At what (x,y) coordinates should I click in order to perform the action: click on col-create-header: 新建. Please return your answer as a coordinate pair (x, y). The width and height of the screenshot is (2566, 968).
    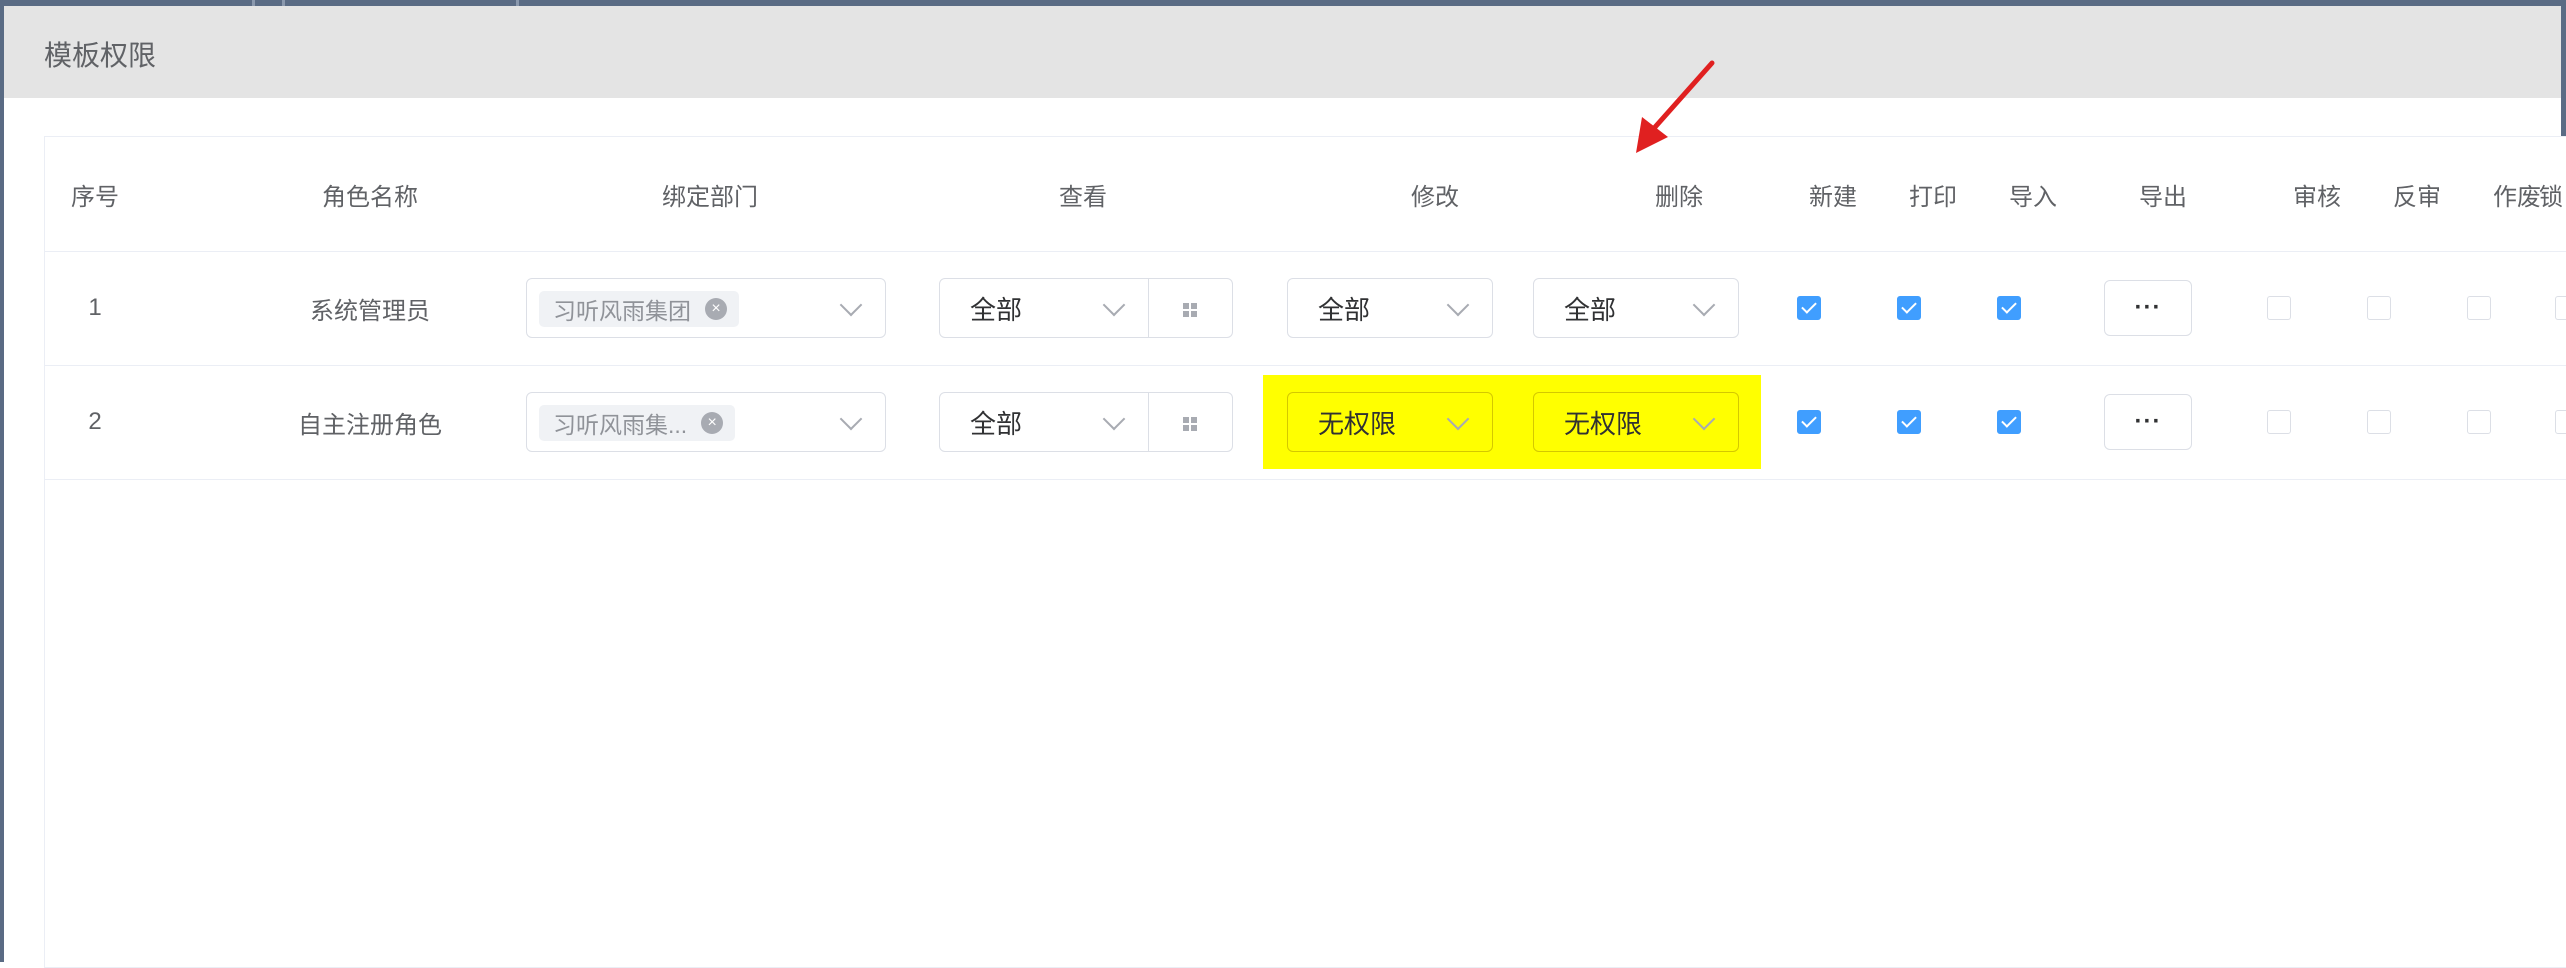
    Looking at the image, I should click on (1833, 197).